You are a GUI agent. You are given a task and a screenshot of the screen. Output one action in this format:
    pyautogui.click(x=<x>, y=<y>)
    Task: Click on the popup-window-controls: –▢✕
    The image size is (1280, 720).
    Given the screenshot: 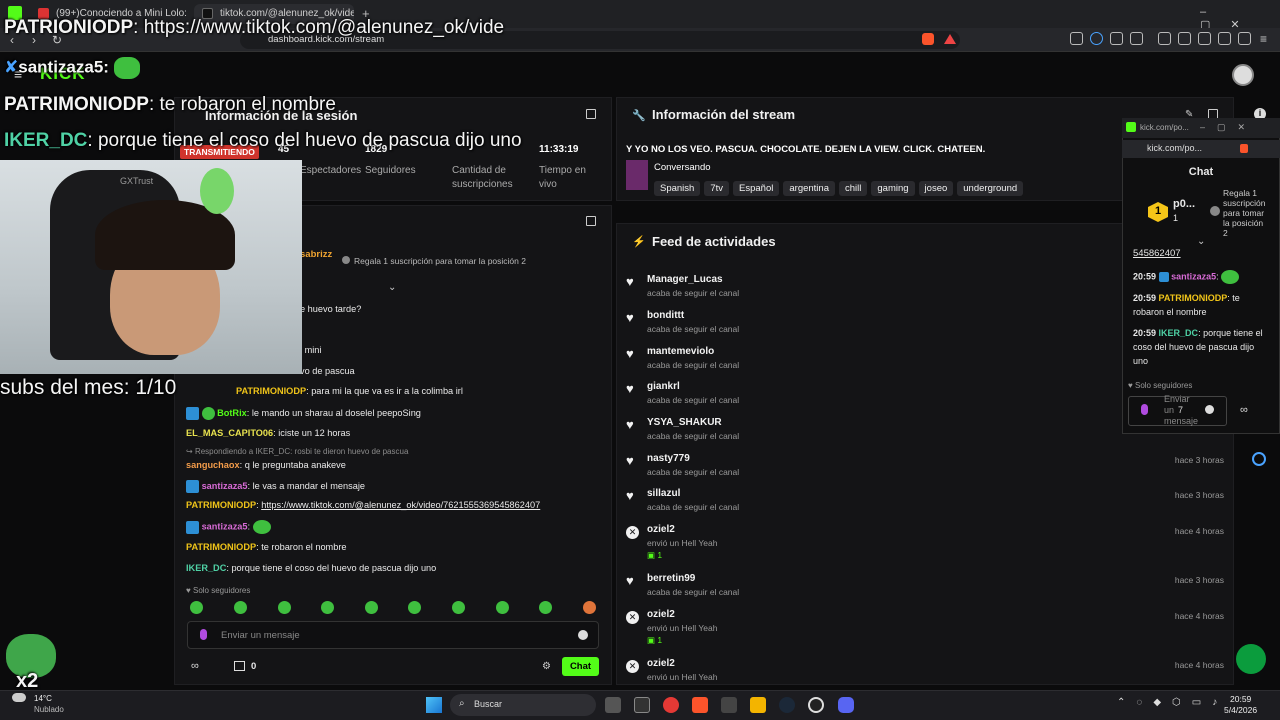 What is the action you would take?
    pyautogui.click(x=1228, y=127)
    